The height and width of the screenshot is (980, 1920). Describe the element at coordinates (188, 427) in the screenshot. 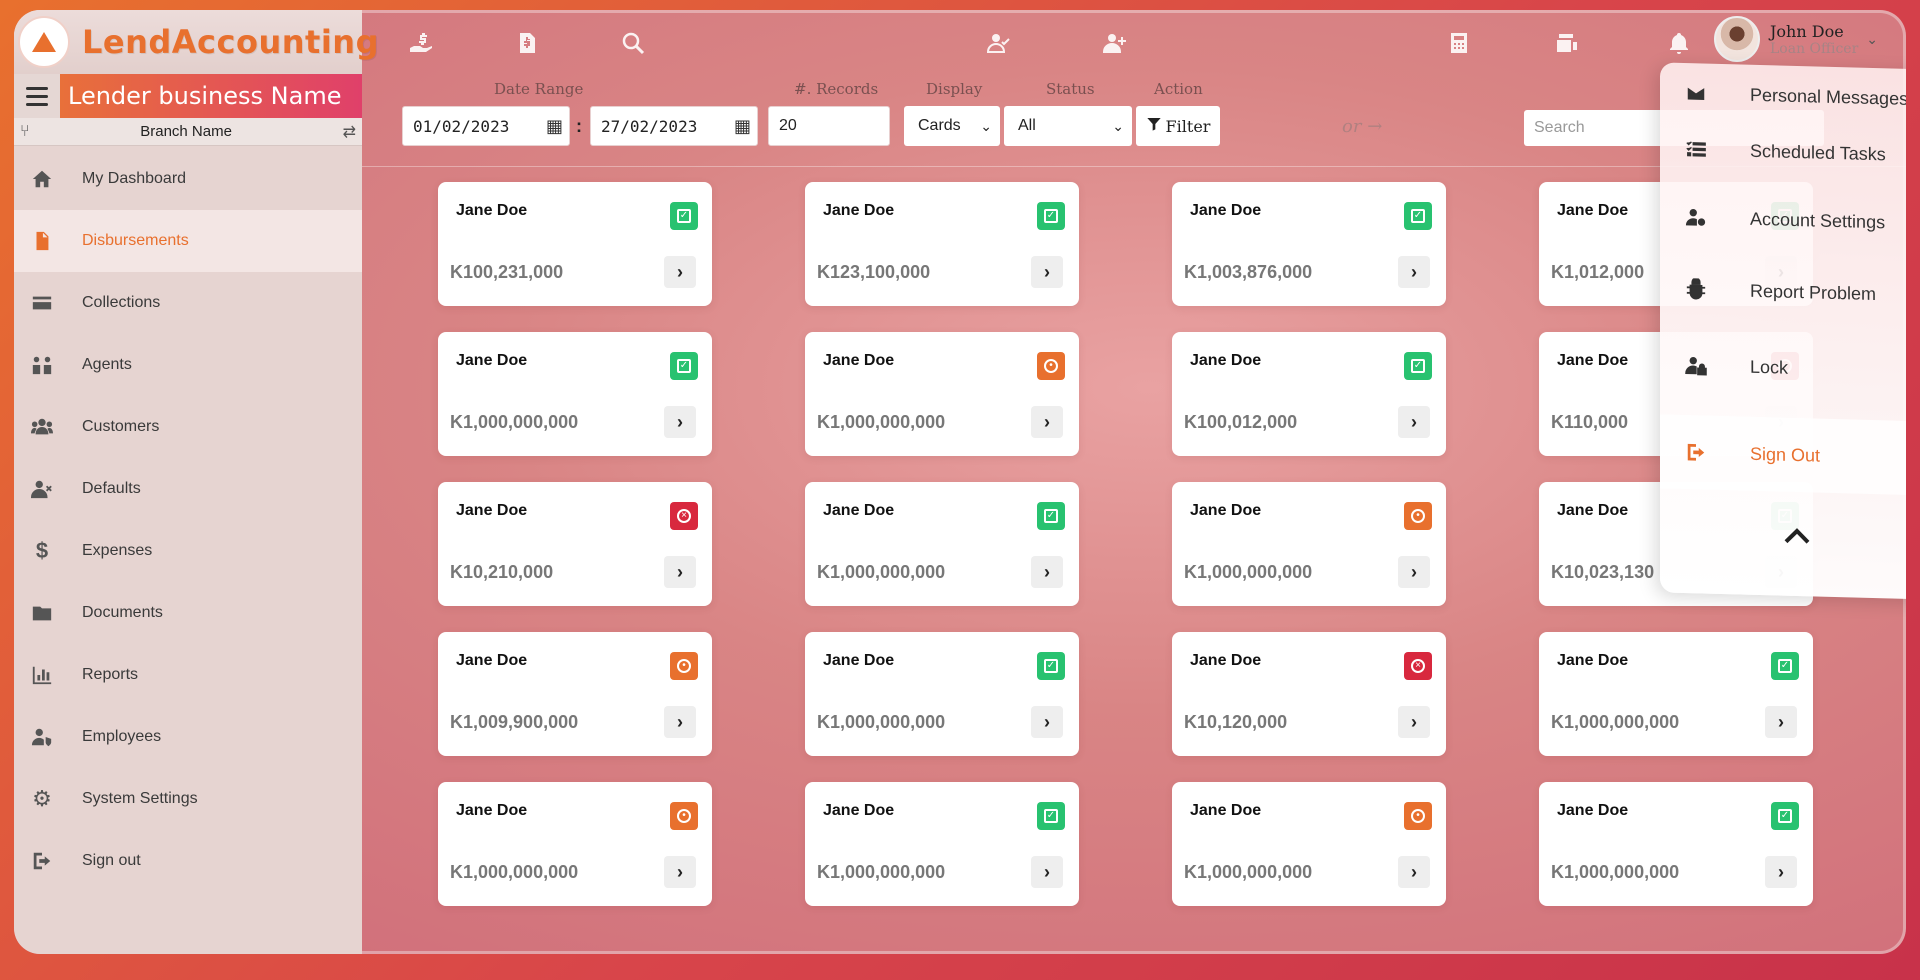

I see `sidebar-item-customers: Customers` at that location.